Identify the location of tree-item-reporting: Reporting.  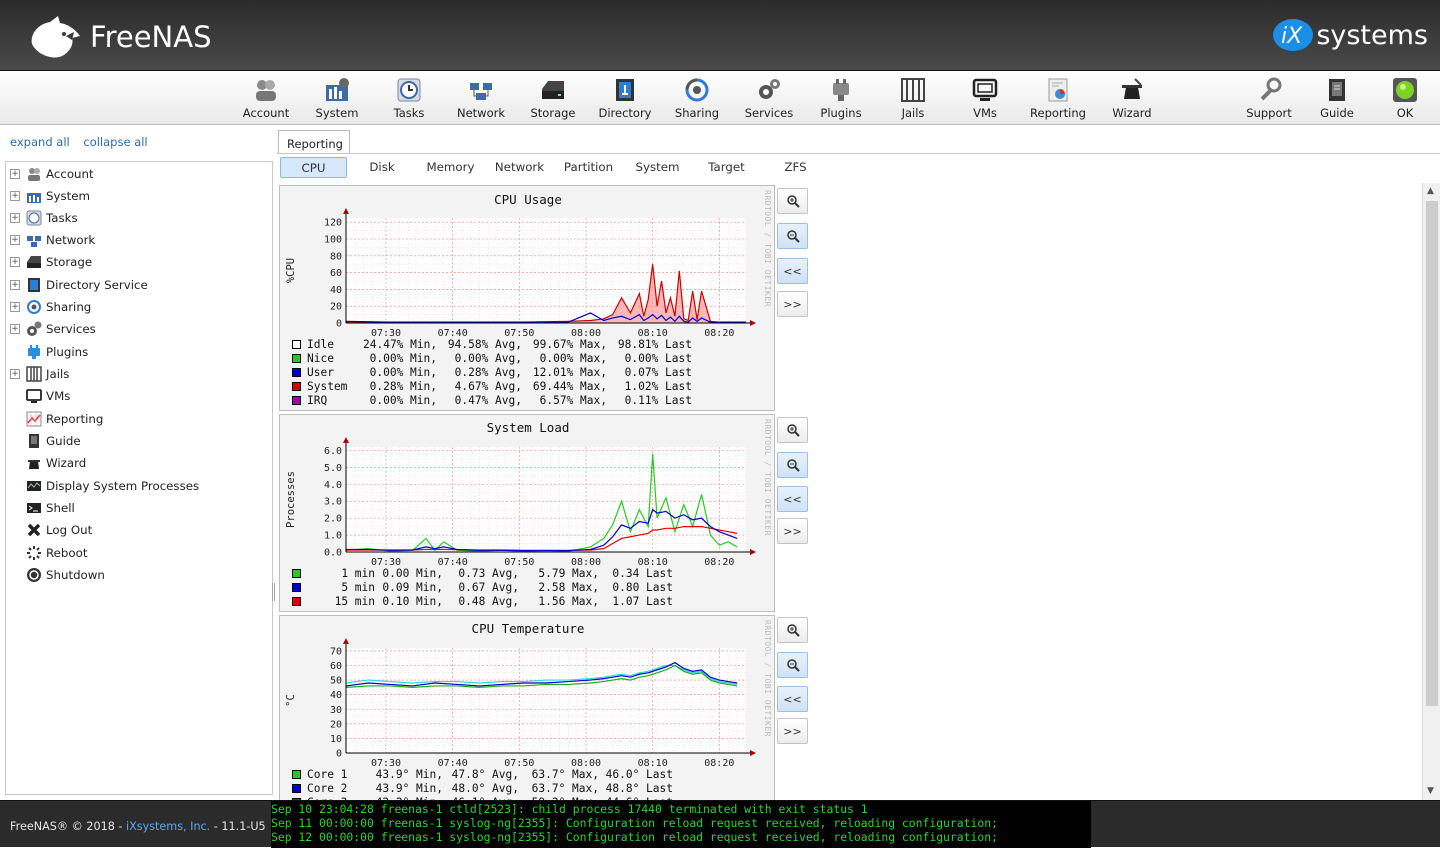
(54, 419).